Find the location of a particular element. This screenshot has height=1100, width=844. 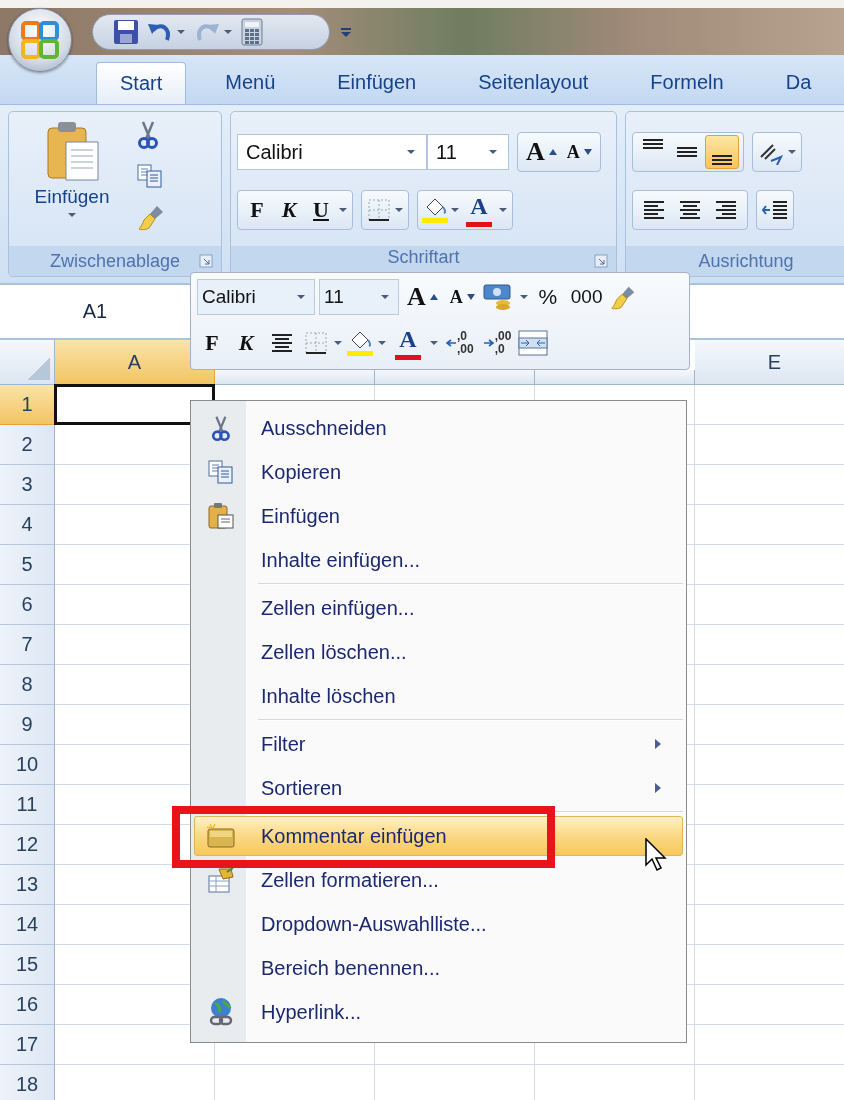

row-header: 18 is located at coordinates (27, 1082).